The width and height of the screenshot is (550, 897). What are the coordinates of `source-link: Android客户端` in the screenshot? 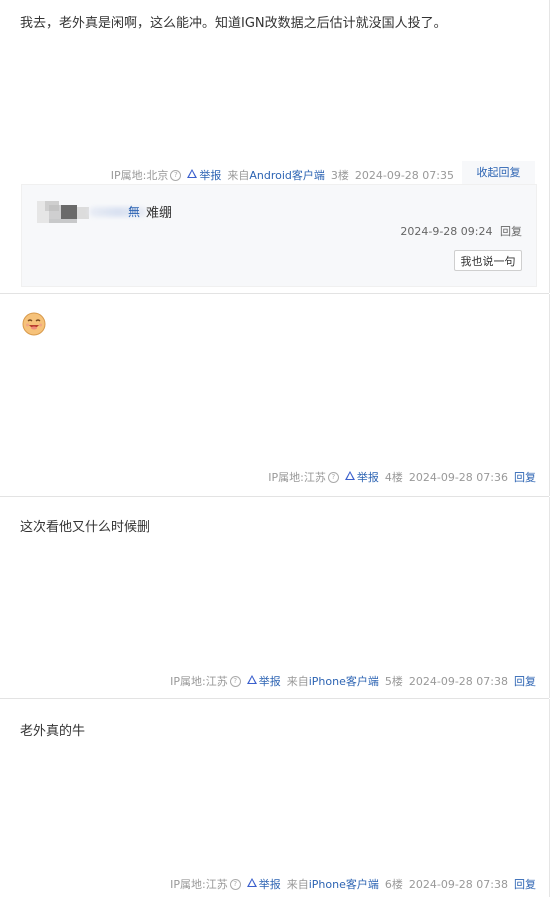 It's located at (287, 175).